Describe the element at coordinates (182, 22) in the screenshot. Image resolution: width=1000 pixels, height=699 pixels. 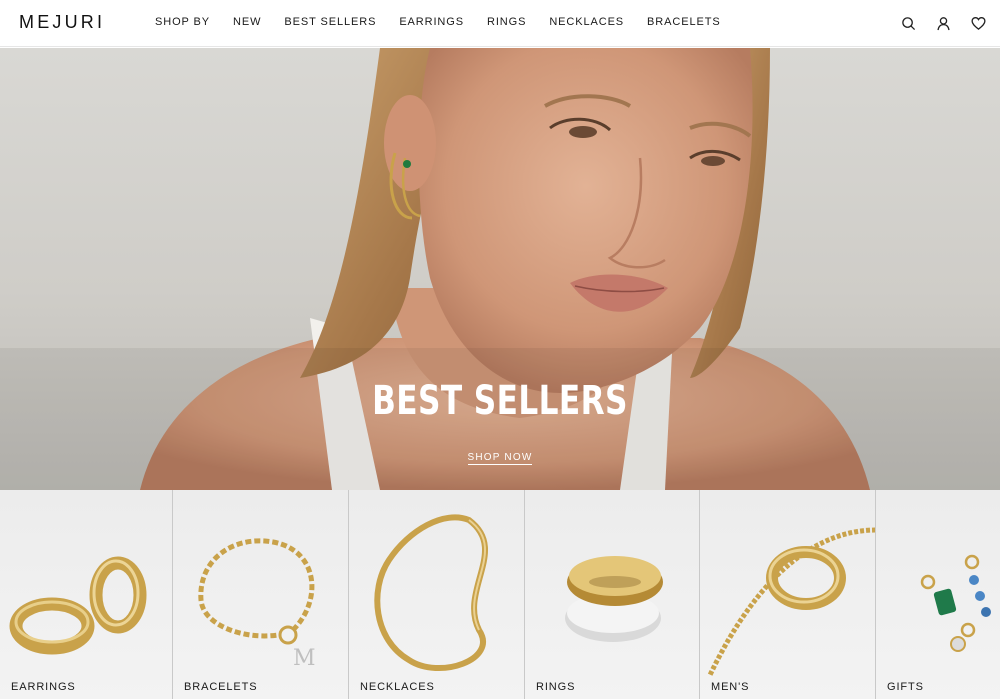
I see `nav-item-shop-by: SHOP BY` at that location.